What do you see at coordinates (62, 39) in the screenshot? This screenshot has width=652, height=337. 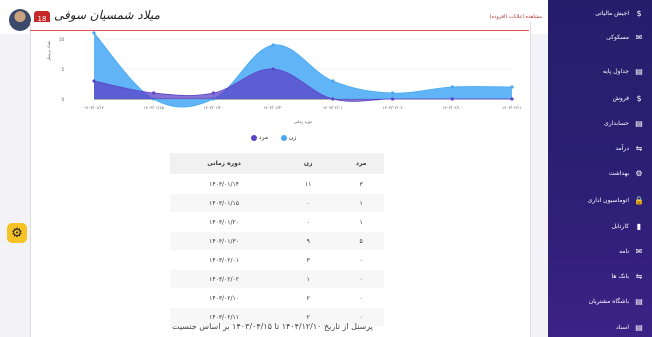 I see `y-tick-label: 10` at bounding box center [62, 39].